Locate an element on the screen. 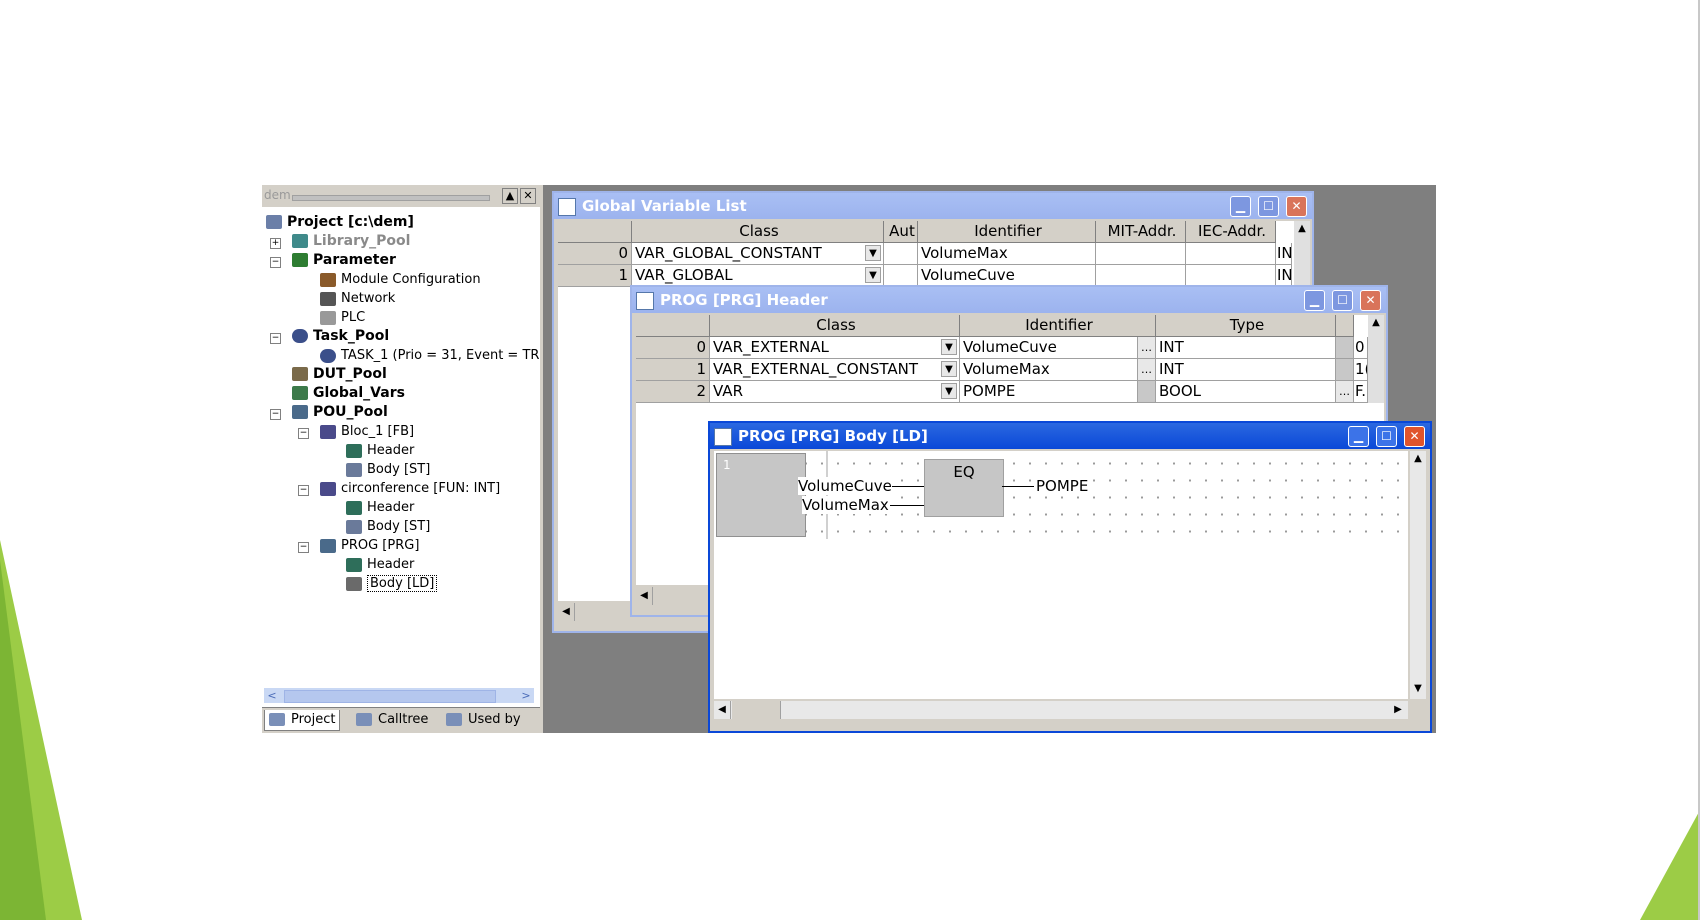 This screenshot has width=1700, height=920. tree-item-task-pool: Task_Pool is located at coordinates (340, 336).